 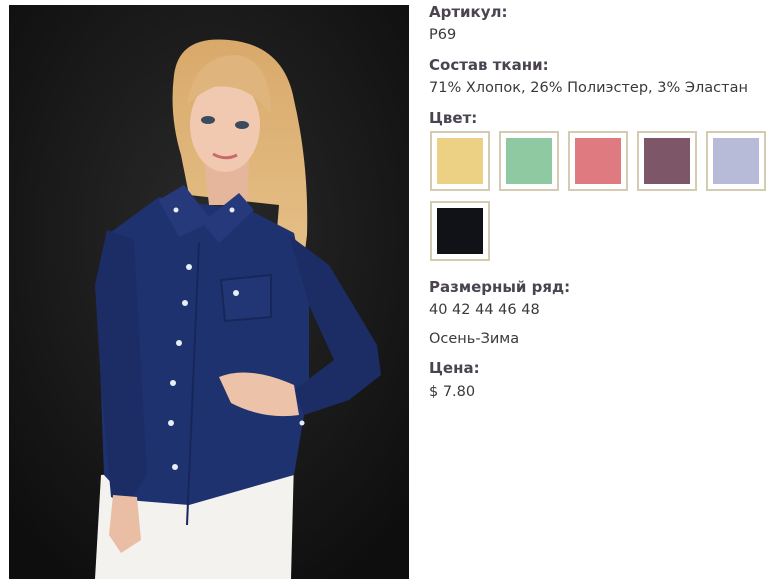 I want to click on mauve-swatch, so click(x=667, y=161).